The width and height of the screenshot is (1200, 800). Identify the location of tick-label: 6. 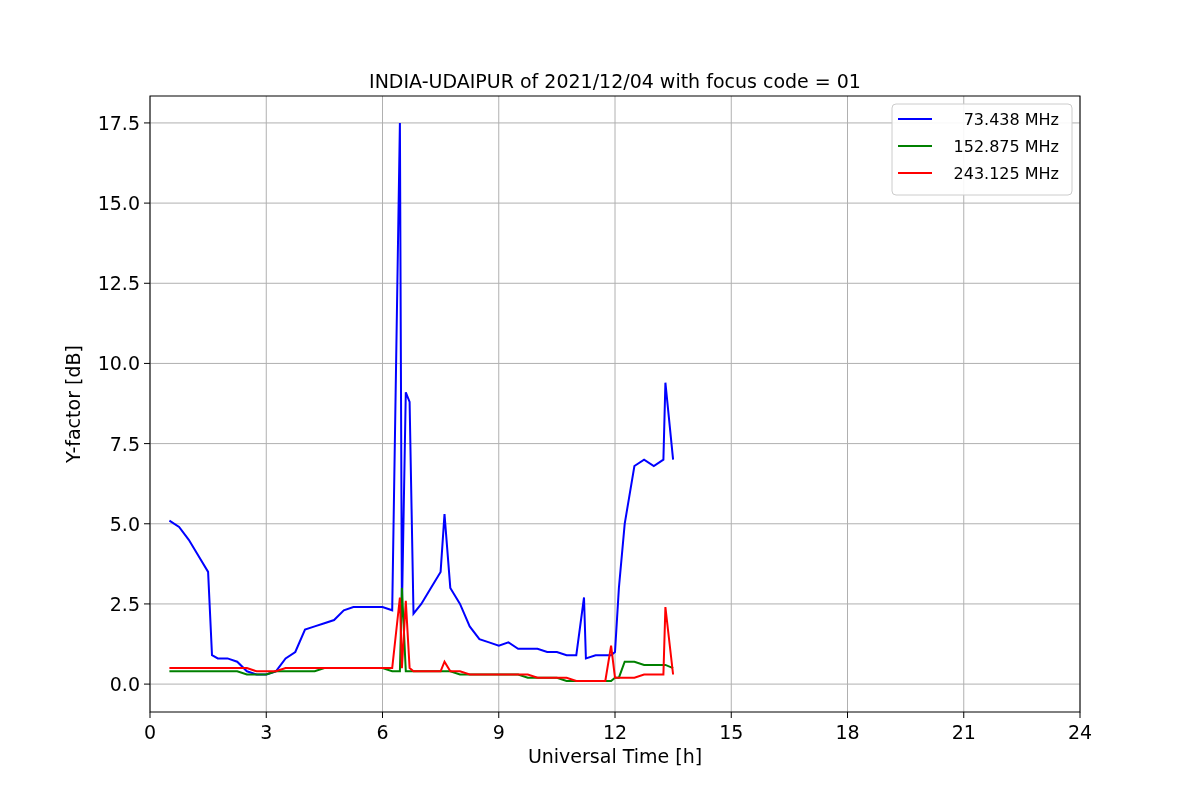
(382, 732).